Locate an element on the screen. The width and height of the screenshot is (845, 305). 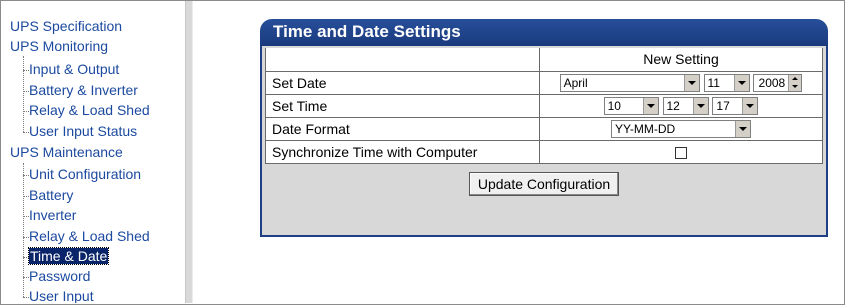
update-row: Update Configuration is located at coordinates (544, 184).